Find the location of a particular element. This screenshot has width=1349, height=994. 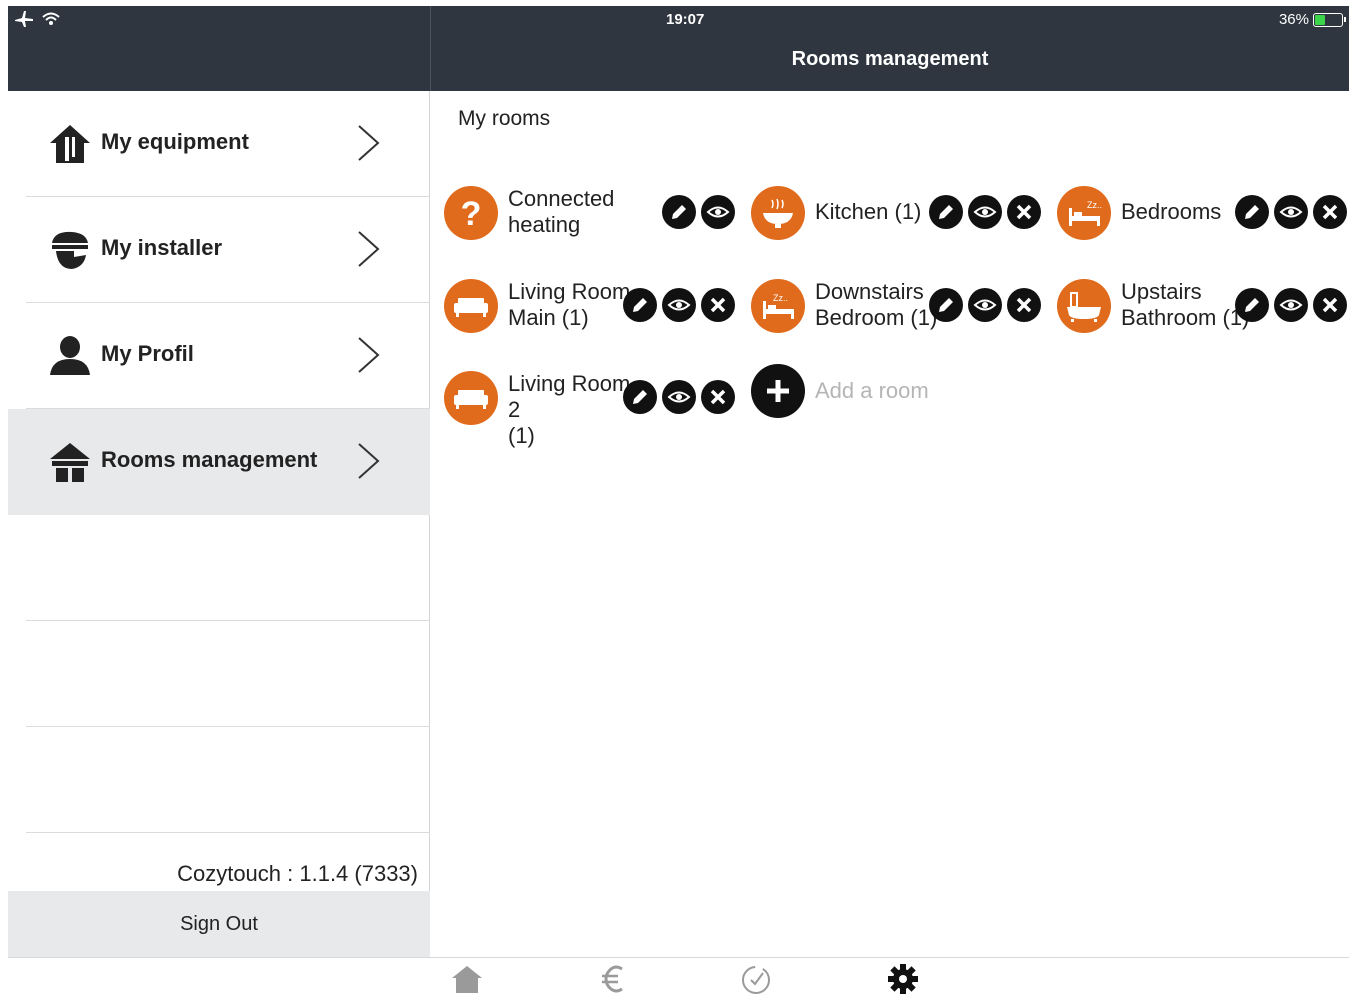

add-room-button is located at coordinates (778, 391).